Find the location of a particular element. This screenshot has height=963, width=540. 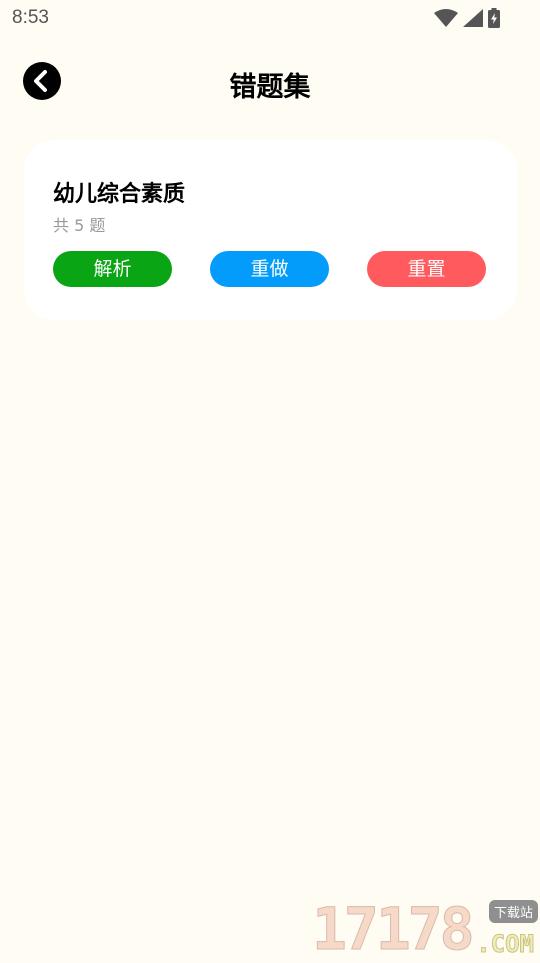

question-count: 共 5 题 is located at coordinates (79, 225).